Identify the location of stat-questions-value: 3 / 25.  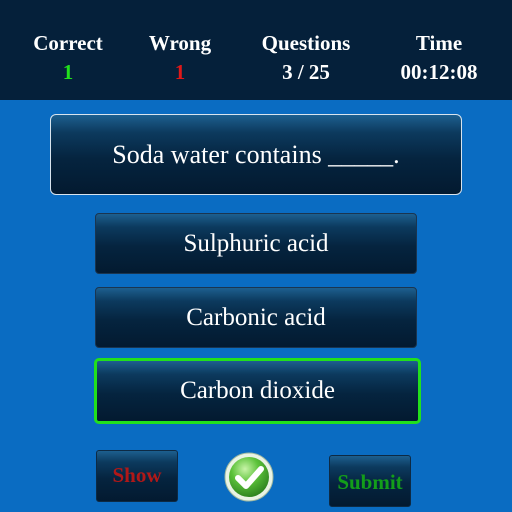
(306, 72).